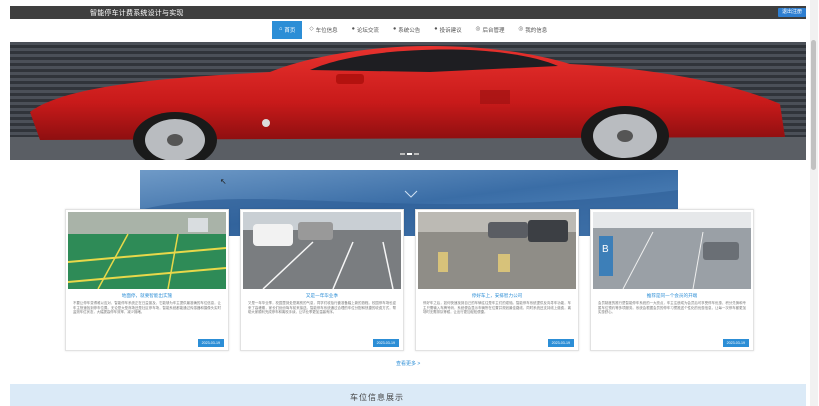 The image size is (819, 406). I want to click on news-card-title: 停好车上，安排智力公司, so click(497, 296).